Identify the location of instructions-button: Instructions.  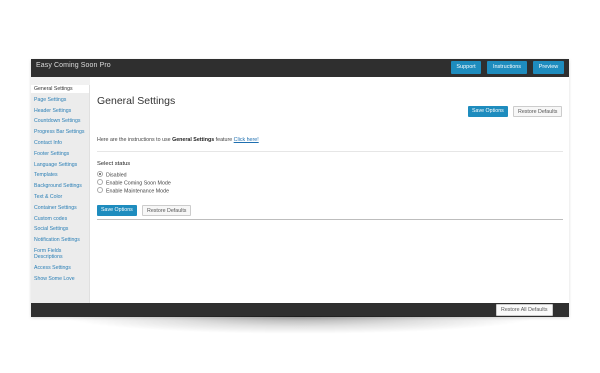
(507, 67).